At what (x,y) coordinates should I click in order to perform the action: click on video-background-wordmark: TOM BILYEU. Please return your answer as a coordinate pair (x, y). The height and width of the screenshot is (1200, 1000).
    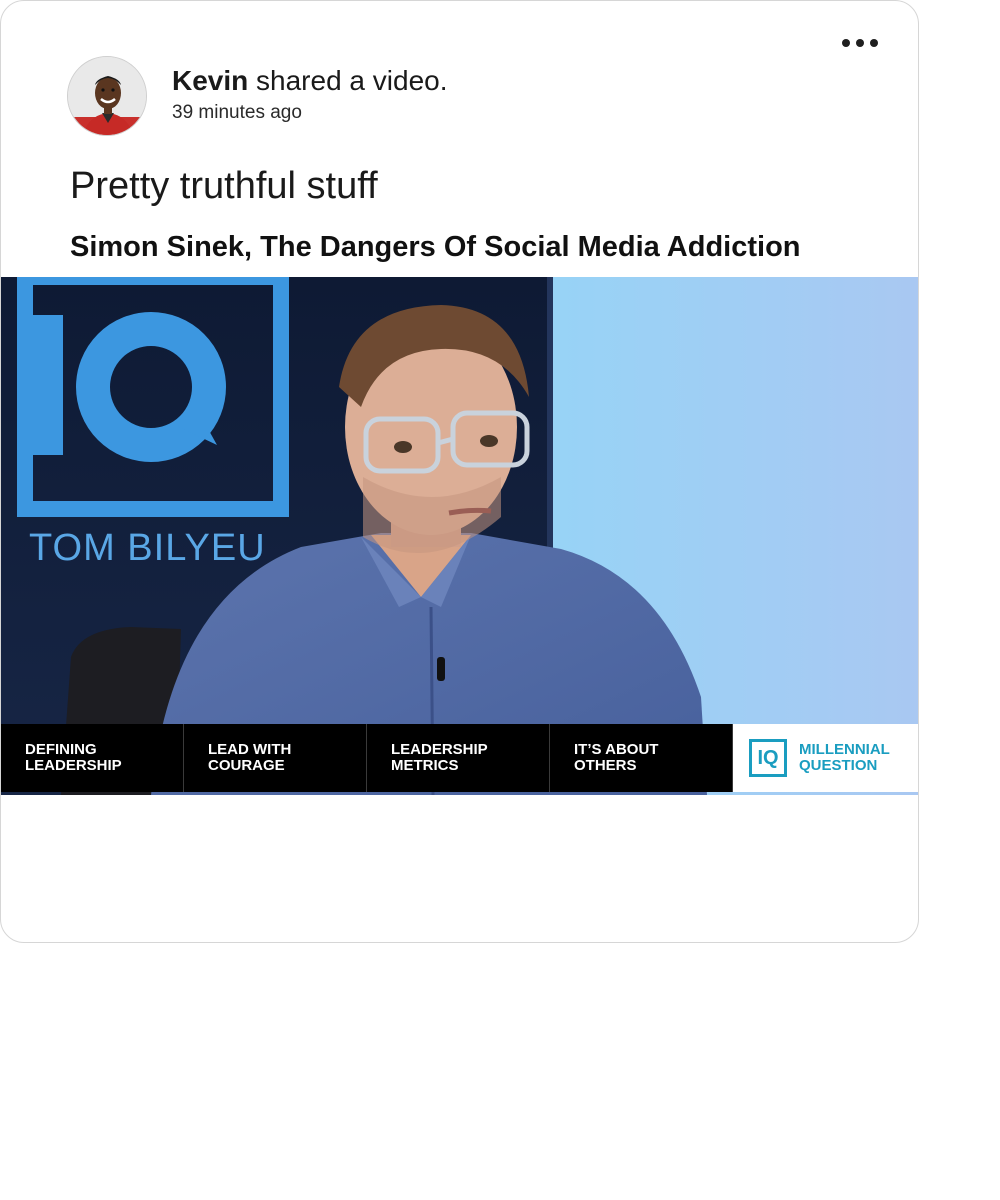
    Looking at the image, I should click on (147, 548).